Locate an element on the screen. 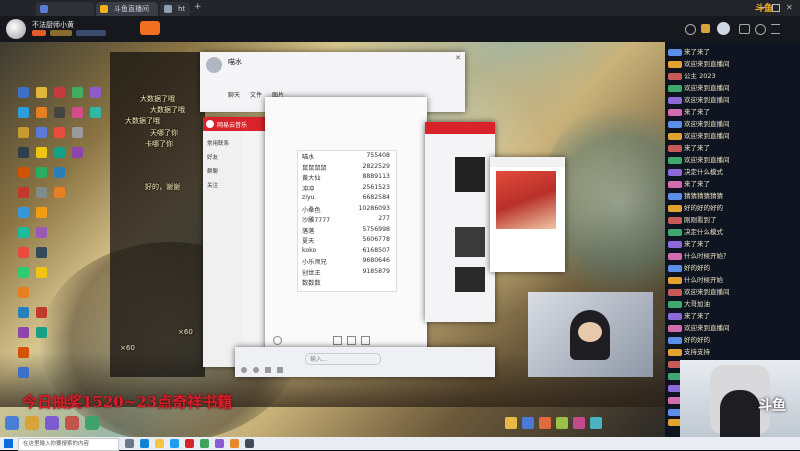 This screenshot has width=800, height=451. secondary-chat-window is located at coordinates (460, 222).